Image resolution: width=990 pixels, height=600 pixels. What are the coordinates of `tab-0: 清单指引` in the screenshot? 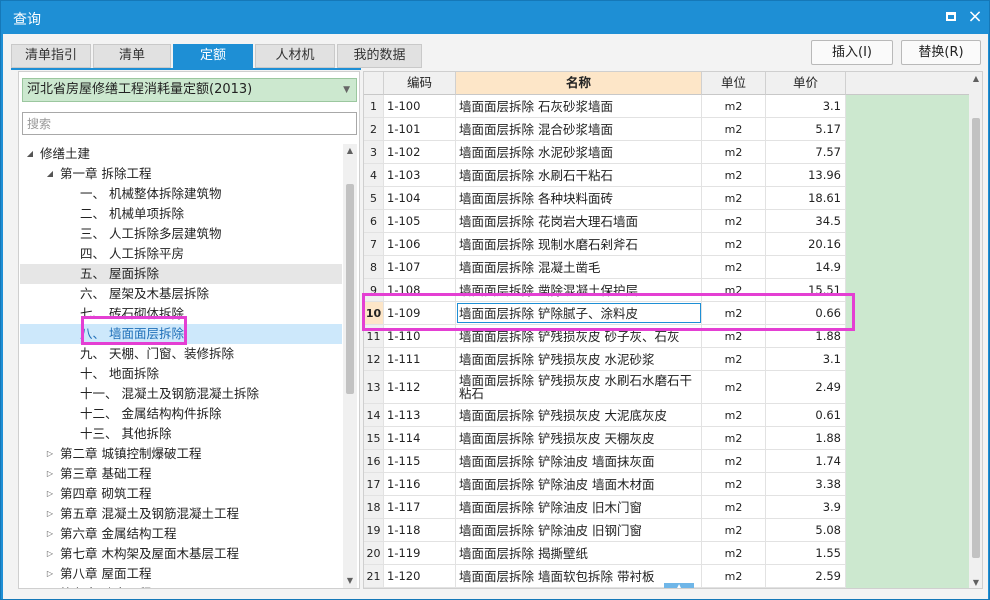 It's located at (51, 56).